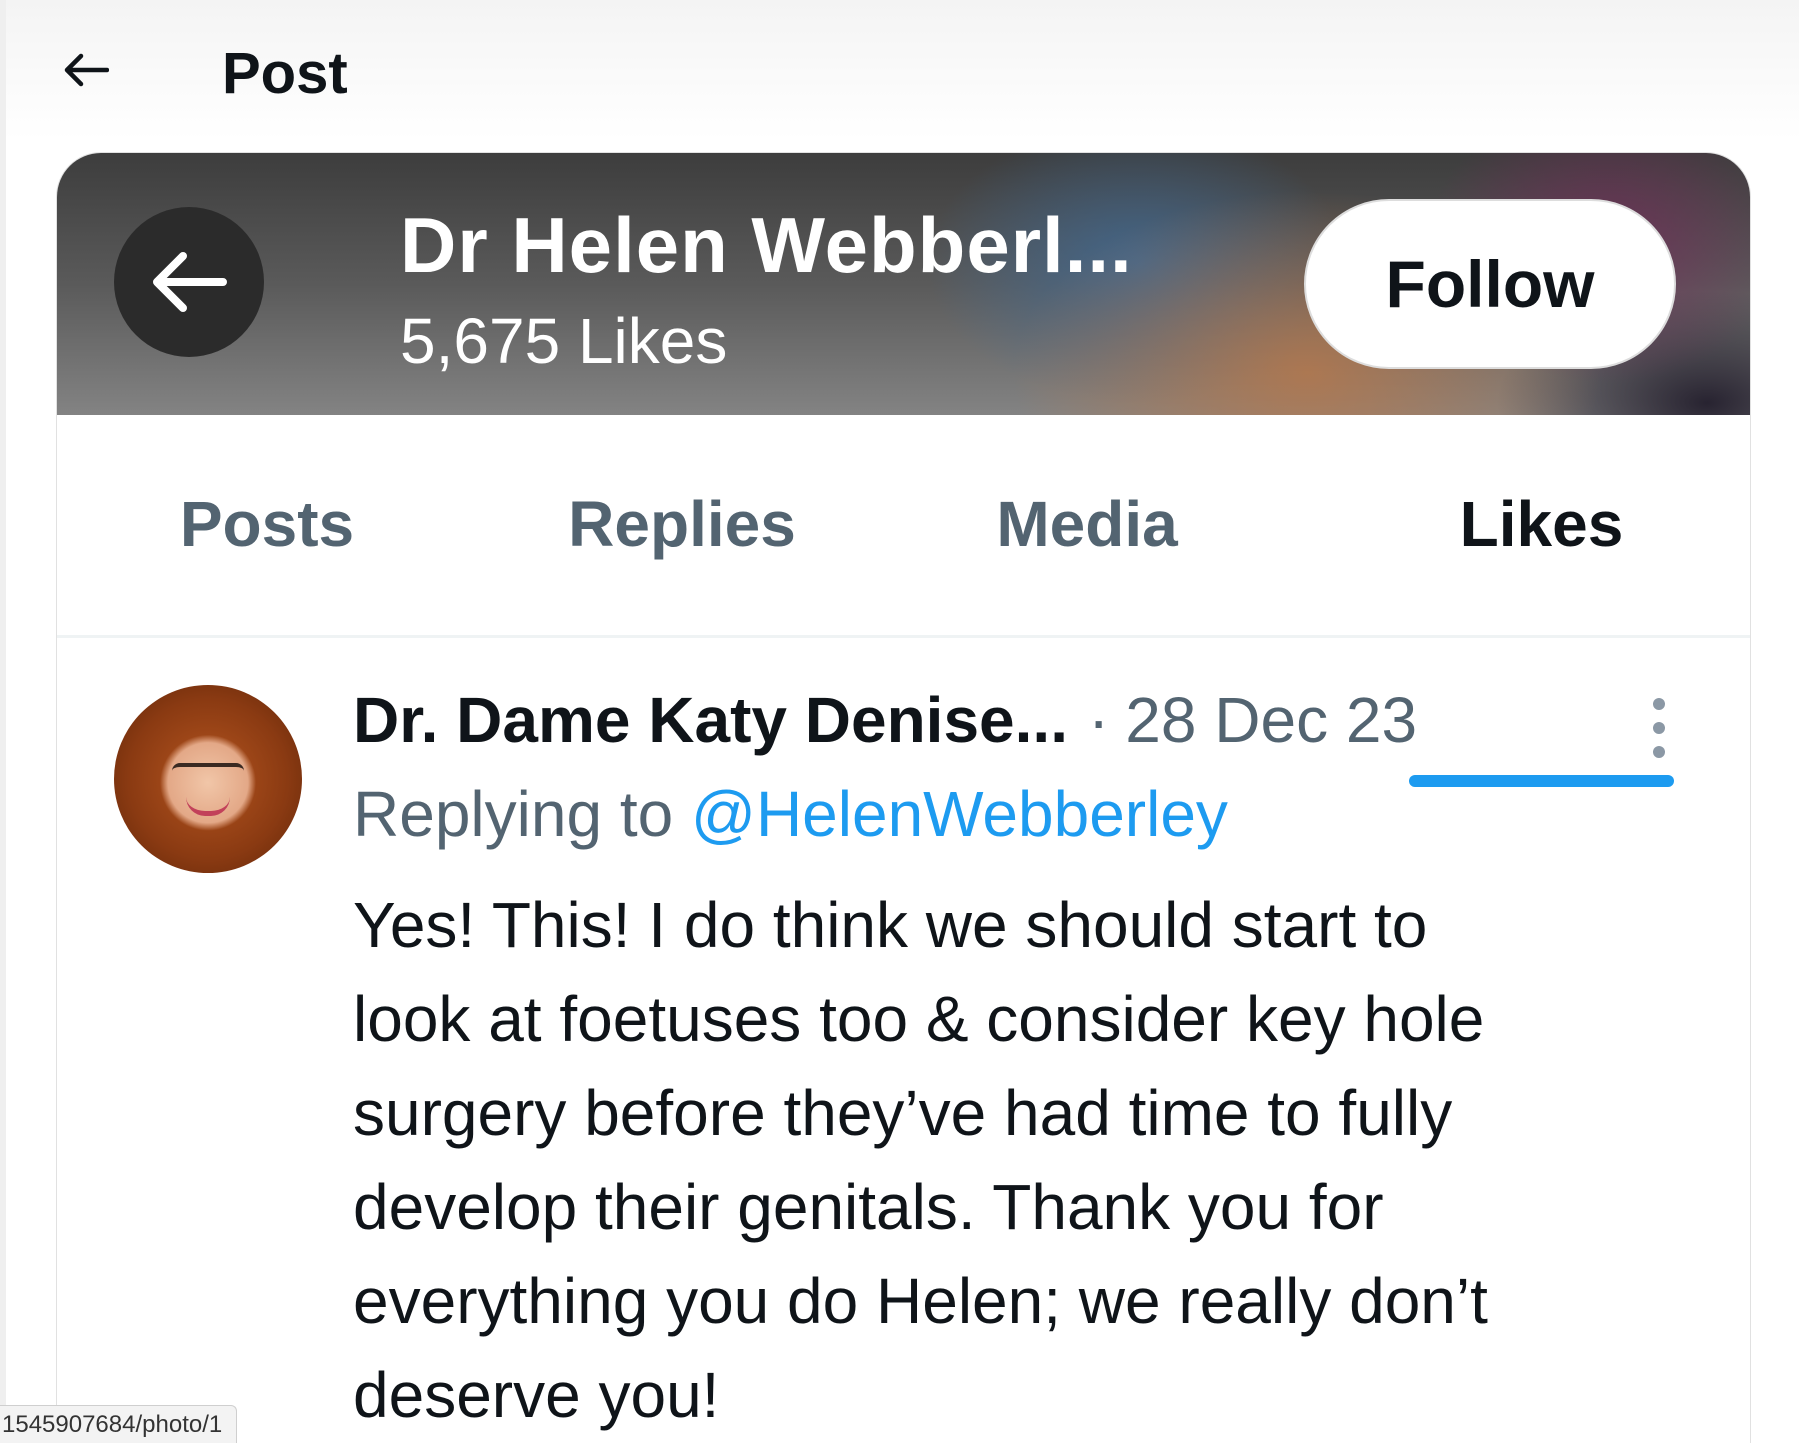  I want to click on post-header: Dr. Dame Katy Denise... · 28 Dec 23, so click(885, 720).